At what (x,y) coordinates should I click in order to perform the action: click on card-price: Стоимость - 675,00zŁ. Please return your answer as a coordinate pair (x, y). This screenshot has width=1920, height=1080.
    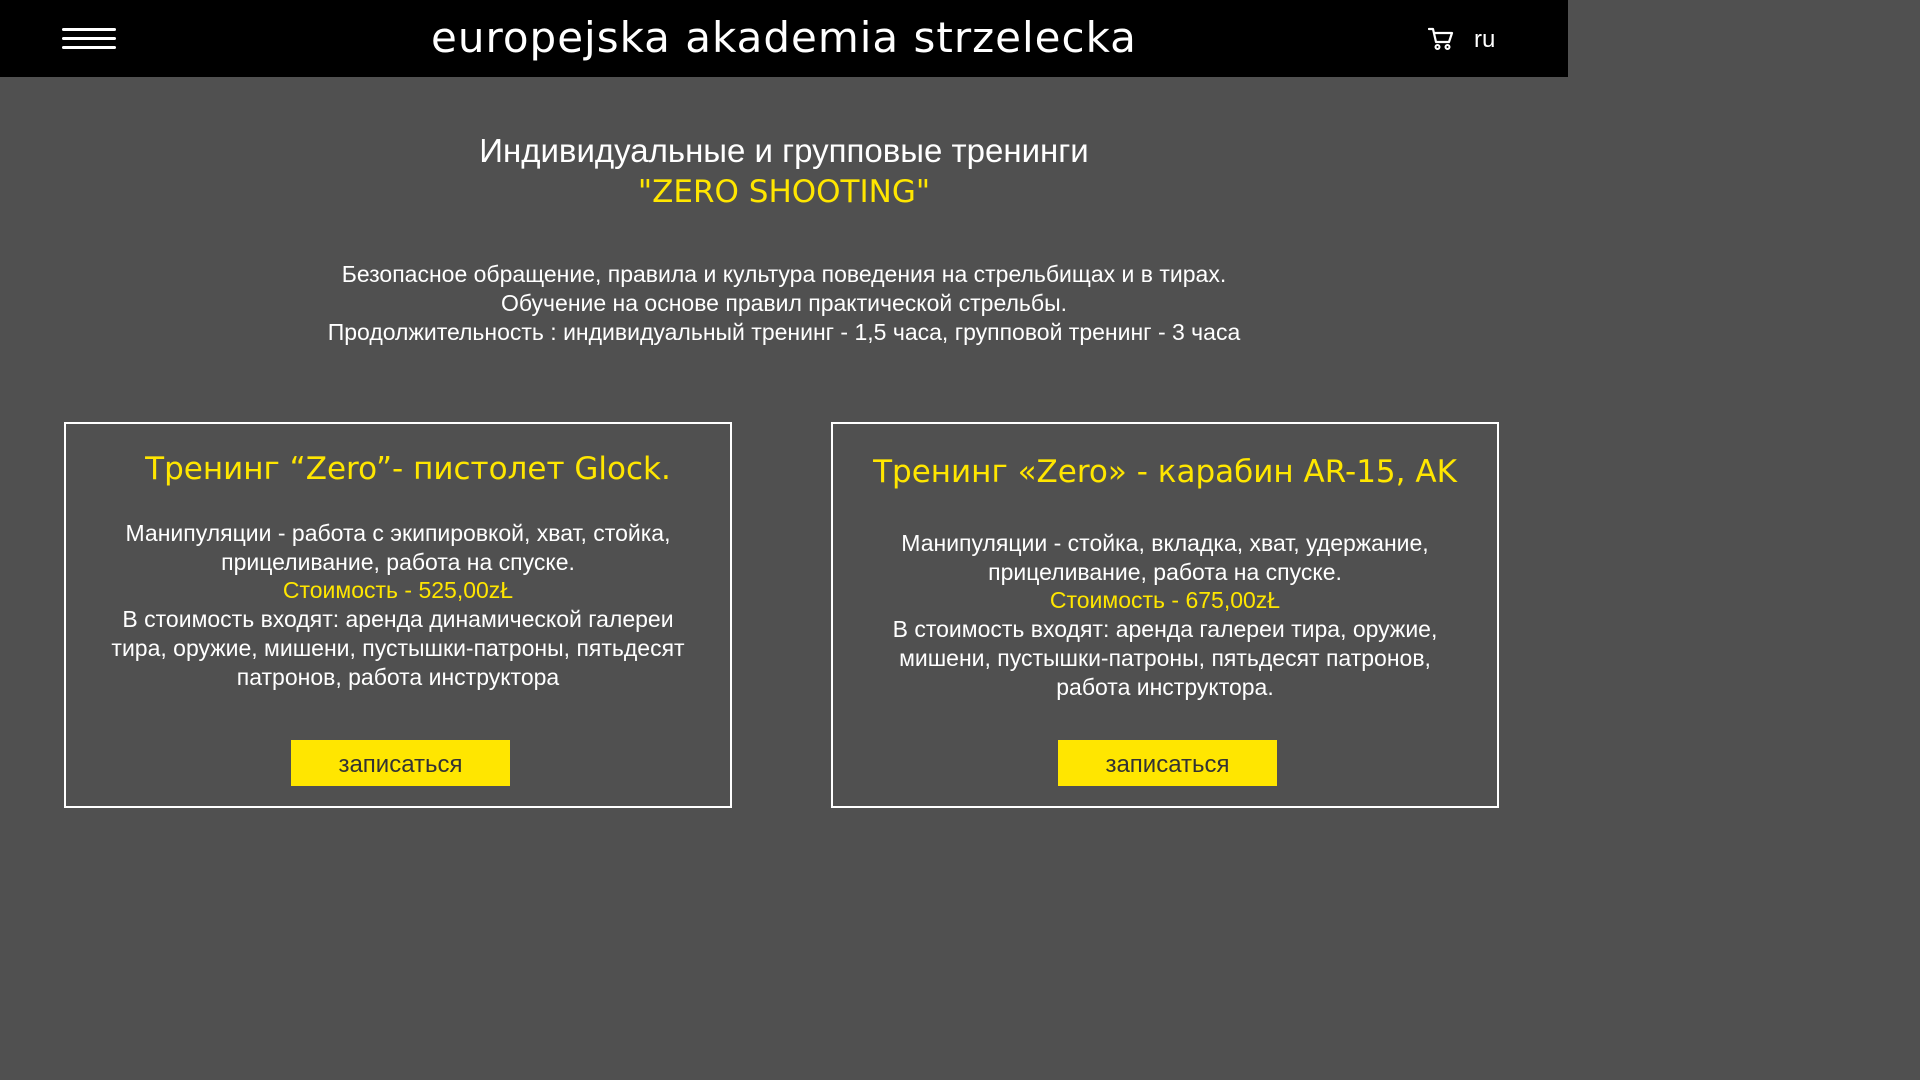
    Looking at the image, I should click on (1165, 600).